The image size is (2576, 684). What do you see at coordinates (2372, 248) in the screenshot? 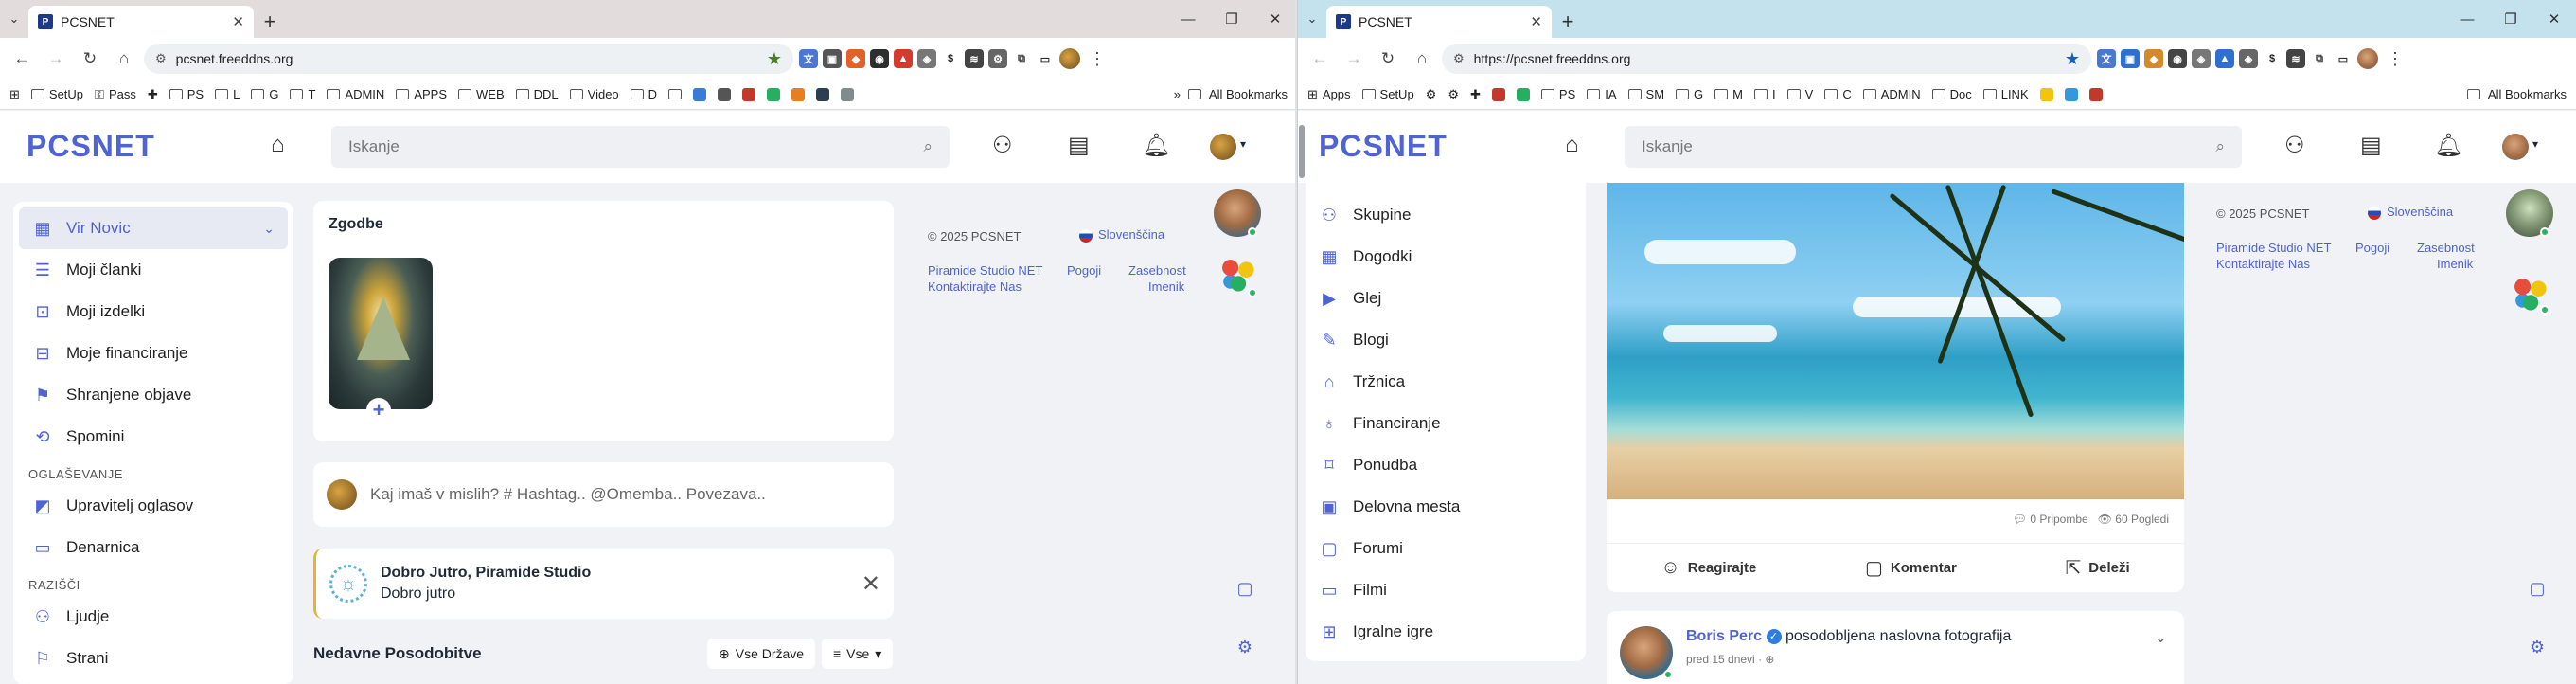
I see `footer-link-terms: Pogoji` at bounding box center [2372, 248].